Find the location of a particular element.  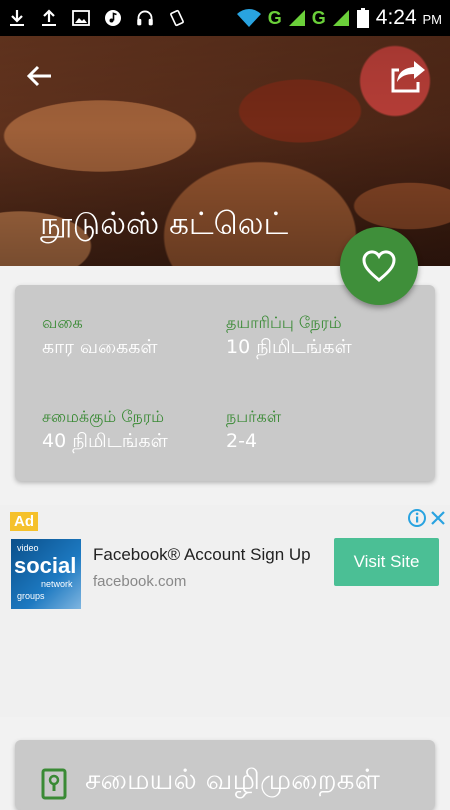

back-button is located at coordinates (40, 76).